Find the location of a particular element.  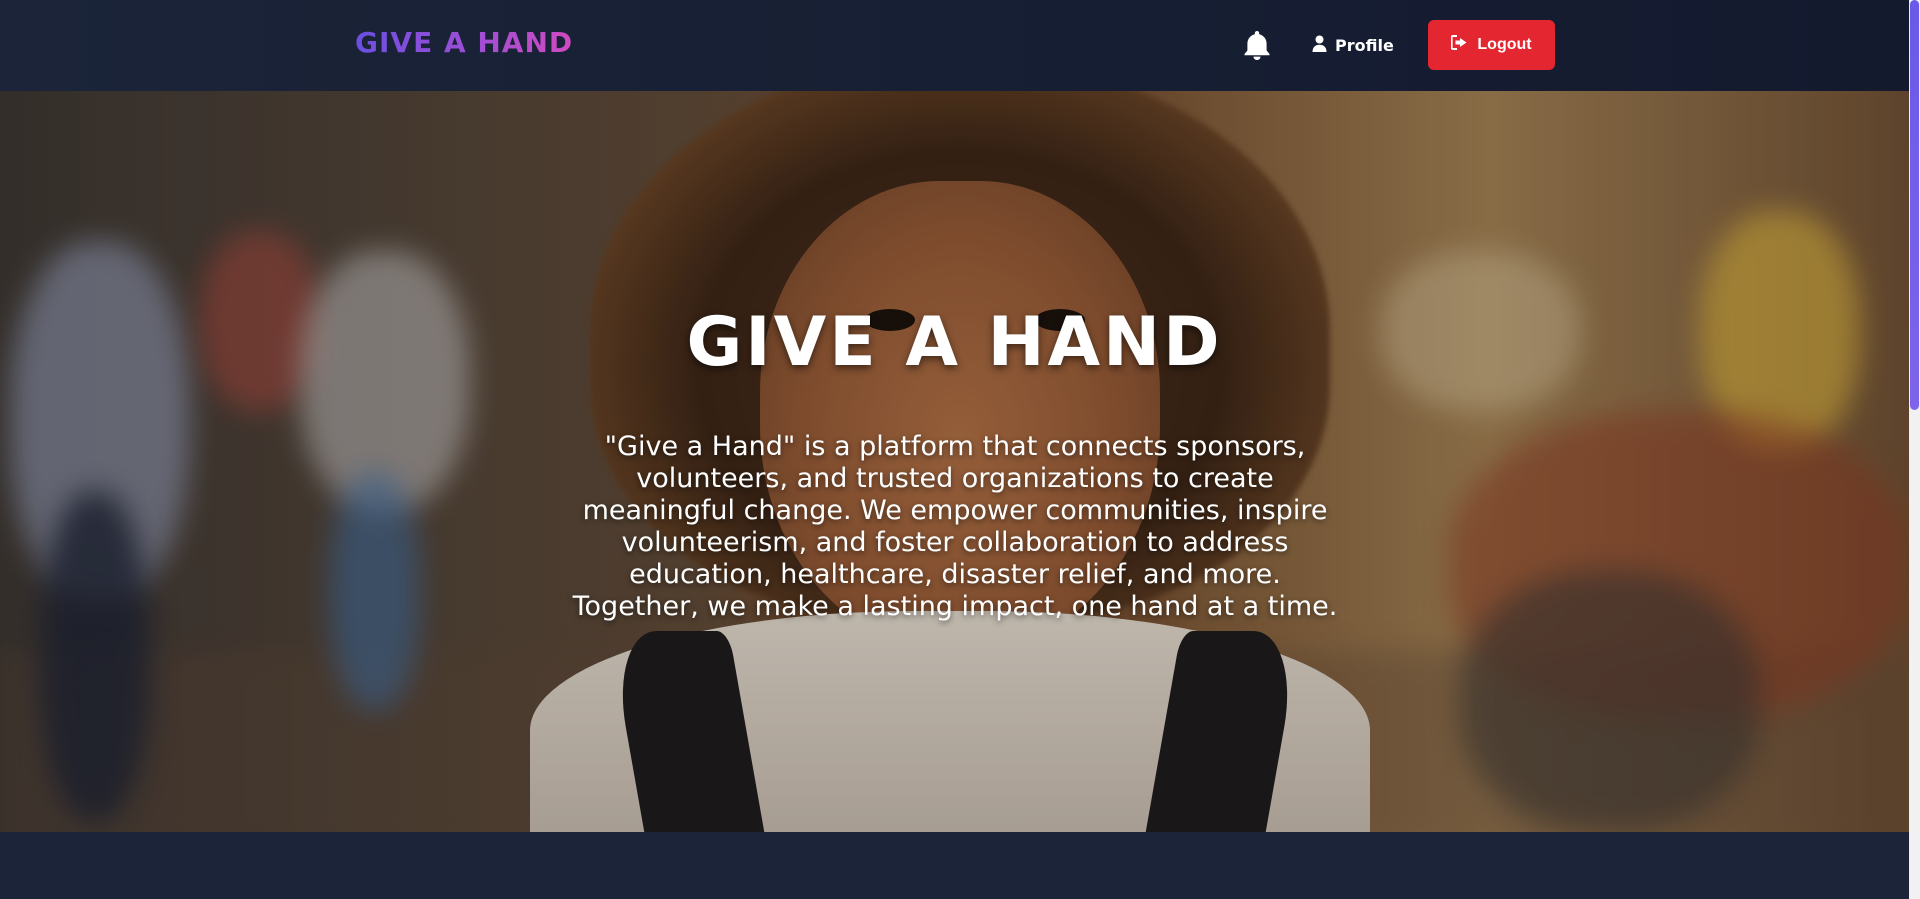

next-section is located at coordinates (954, 865).